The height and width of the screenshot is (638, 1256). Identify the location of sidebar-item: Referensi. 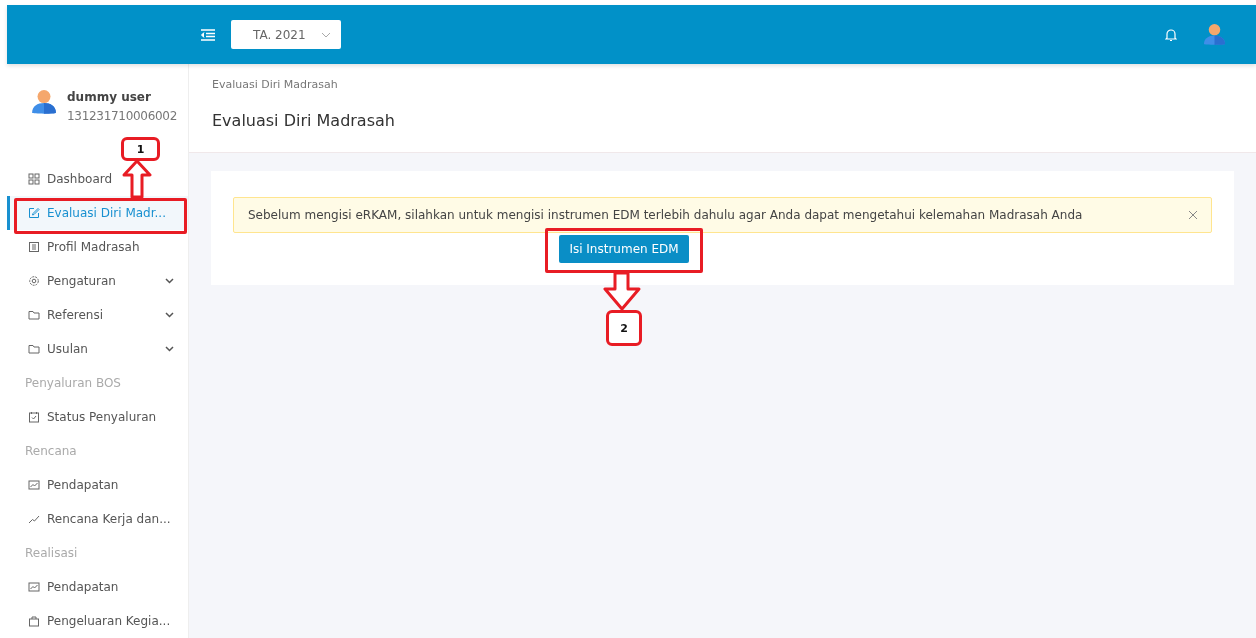
(97, 315).